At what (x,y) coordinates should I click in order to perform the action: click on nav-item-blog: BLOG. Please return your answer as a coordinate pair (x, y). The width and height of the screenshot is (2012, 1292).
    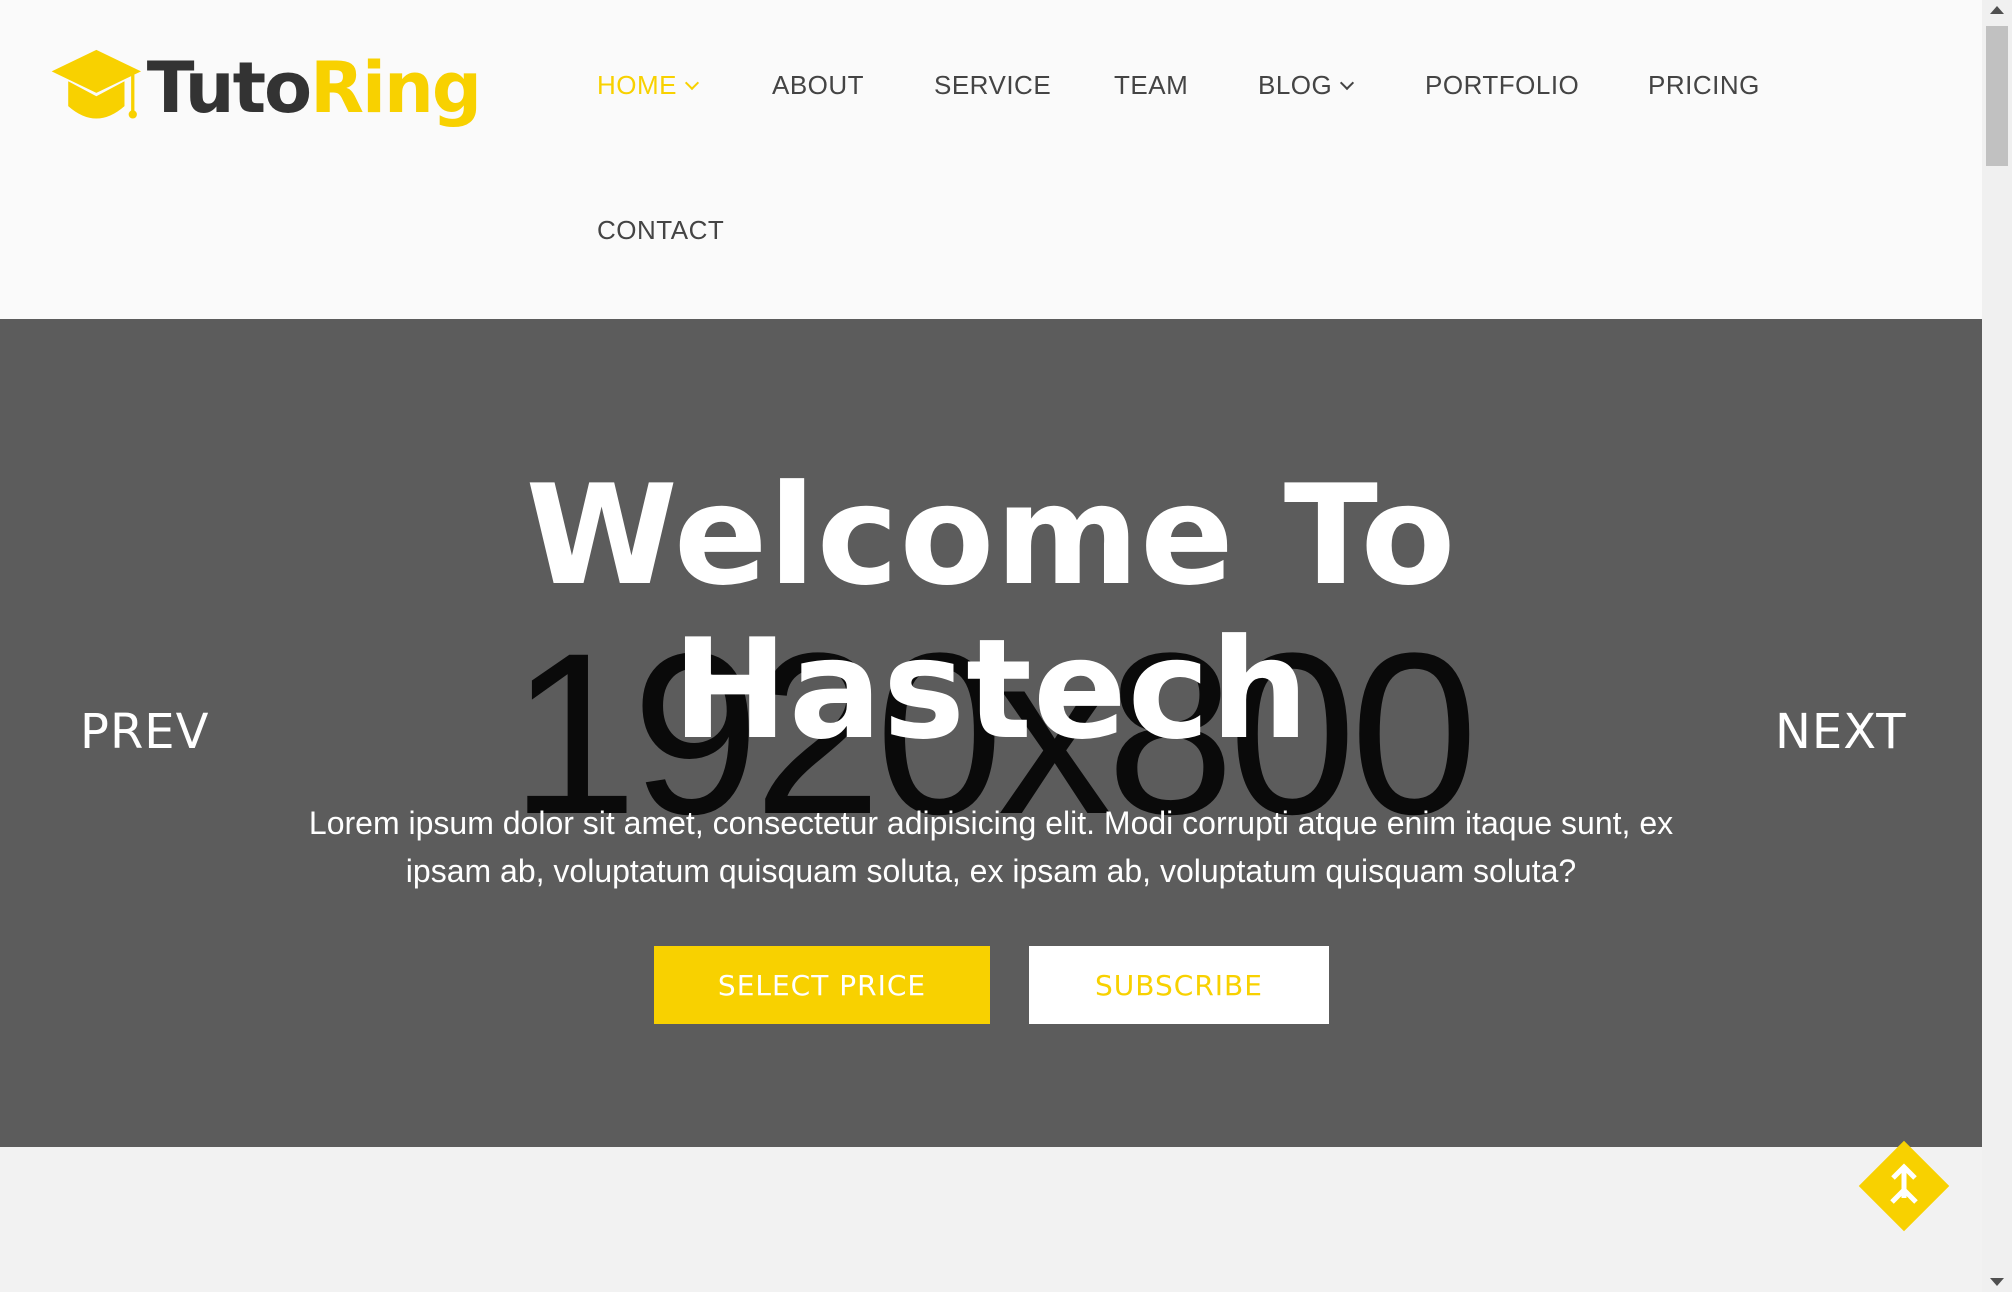
    Looking at the image, I should click on (1306, 85).